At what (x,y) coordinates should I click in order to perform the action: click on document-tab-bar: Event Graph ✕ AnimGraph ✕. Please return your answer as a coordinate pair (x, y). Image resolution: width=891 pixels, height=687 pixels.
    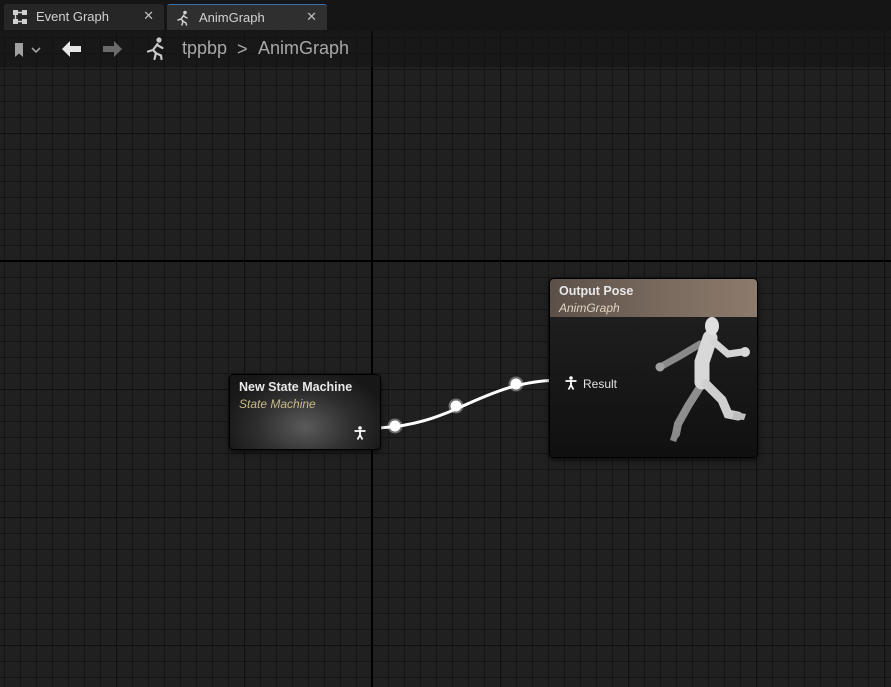
    Looking at the image, I should click on (445, 15).